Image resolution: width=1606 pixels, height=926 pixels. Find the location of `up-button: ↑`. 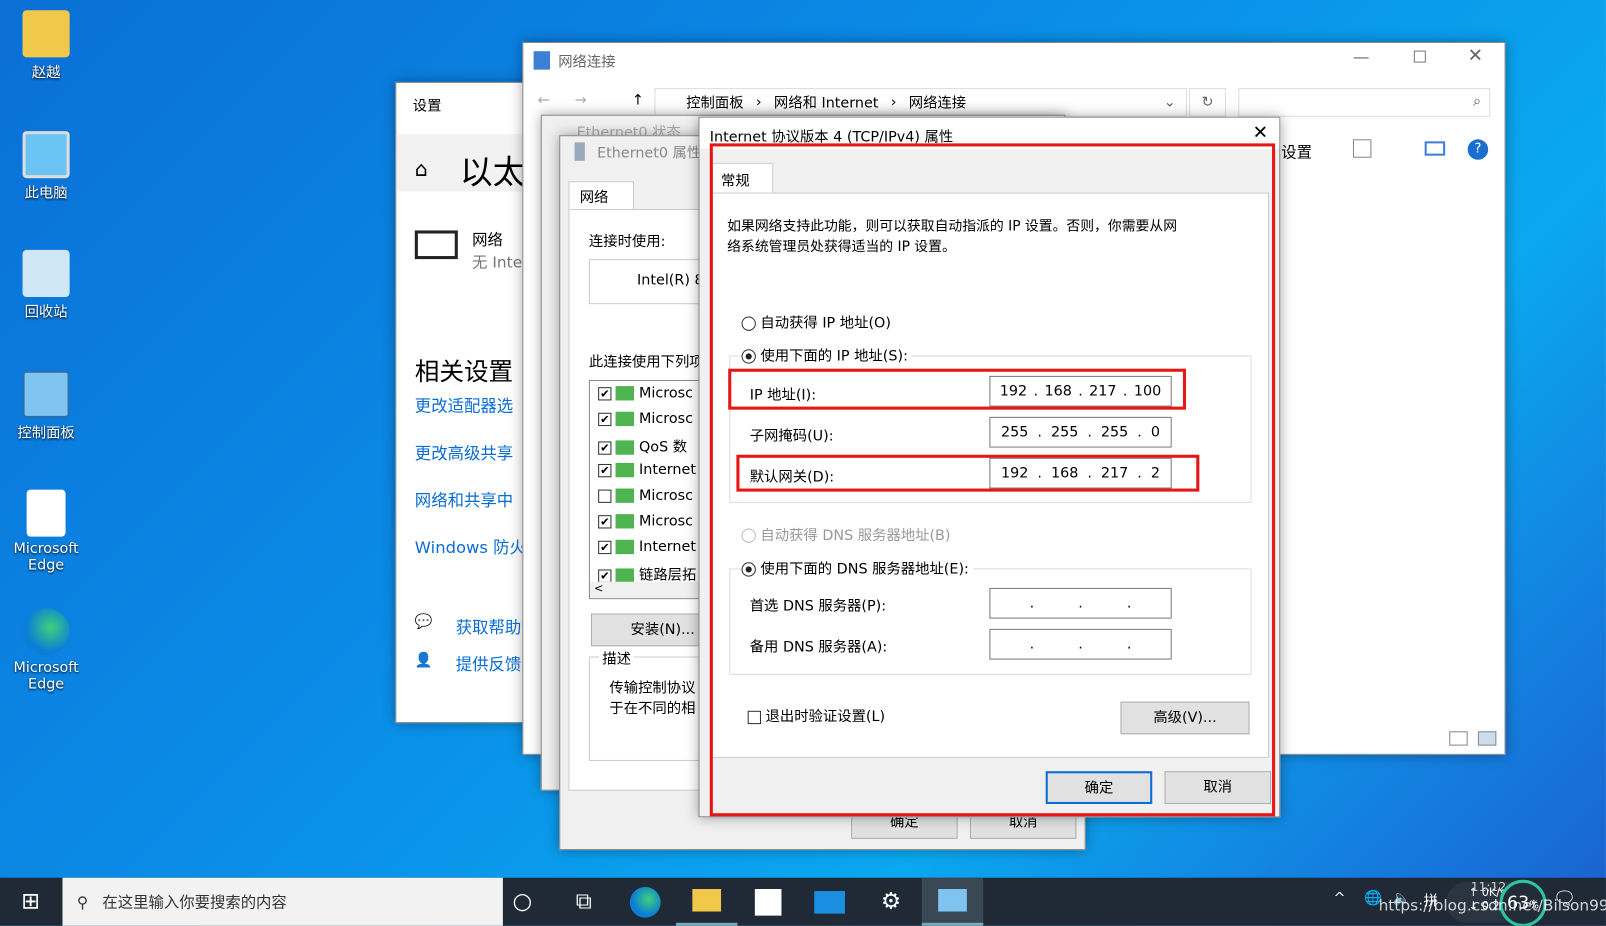

up-button: ↑ is located at coordinates (638, 100).